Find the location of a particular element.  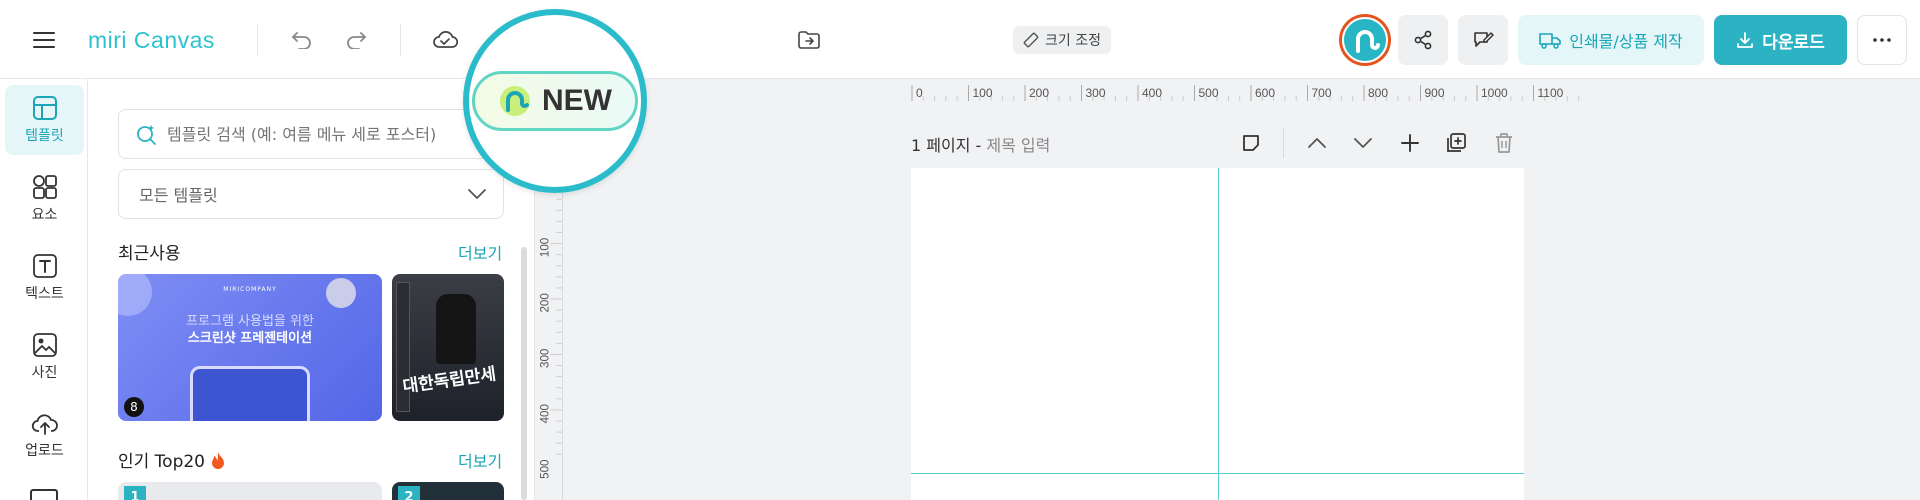

download-button: 다운로드 is located at coordinates (1780, 40).